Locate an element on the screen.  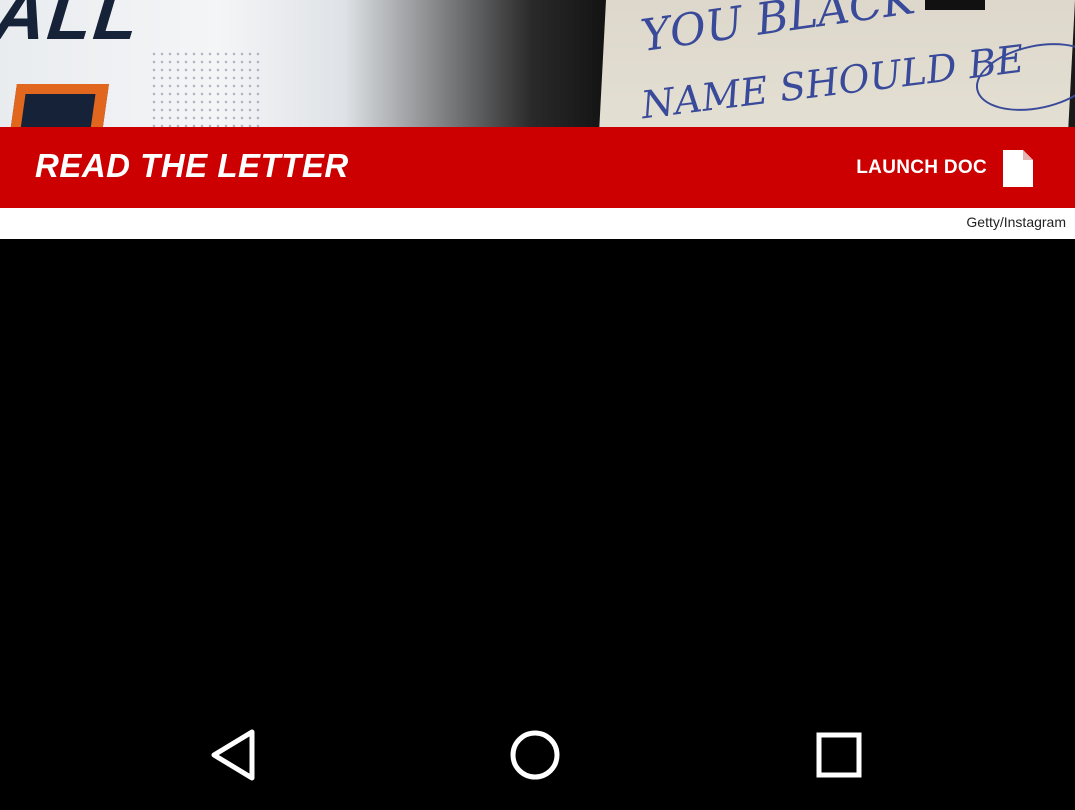
back-button is located at coordinates (233, 755).